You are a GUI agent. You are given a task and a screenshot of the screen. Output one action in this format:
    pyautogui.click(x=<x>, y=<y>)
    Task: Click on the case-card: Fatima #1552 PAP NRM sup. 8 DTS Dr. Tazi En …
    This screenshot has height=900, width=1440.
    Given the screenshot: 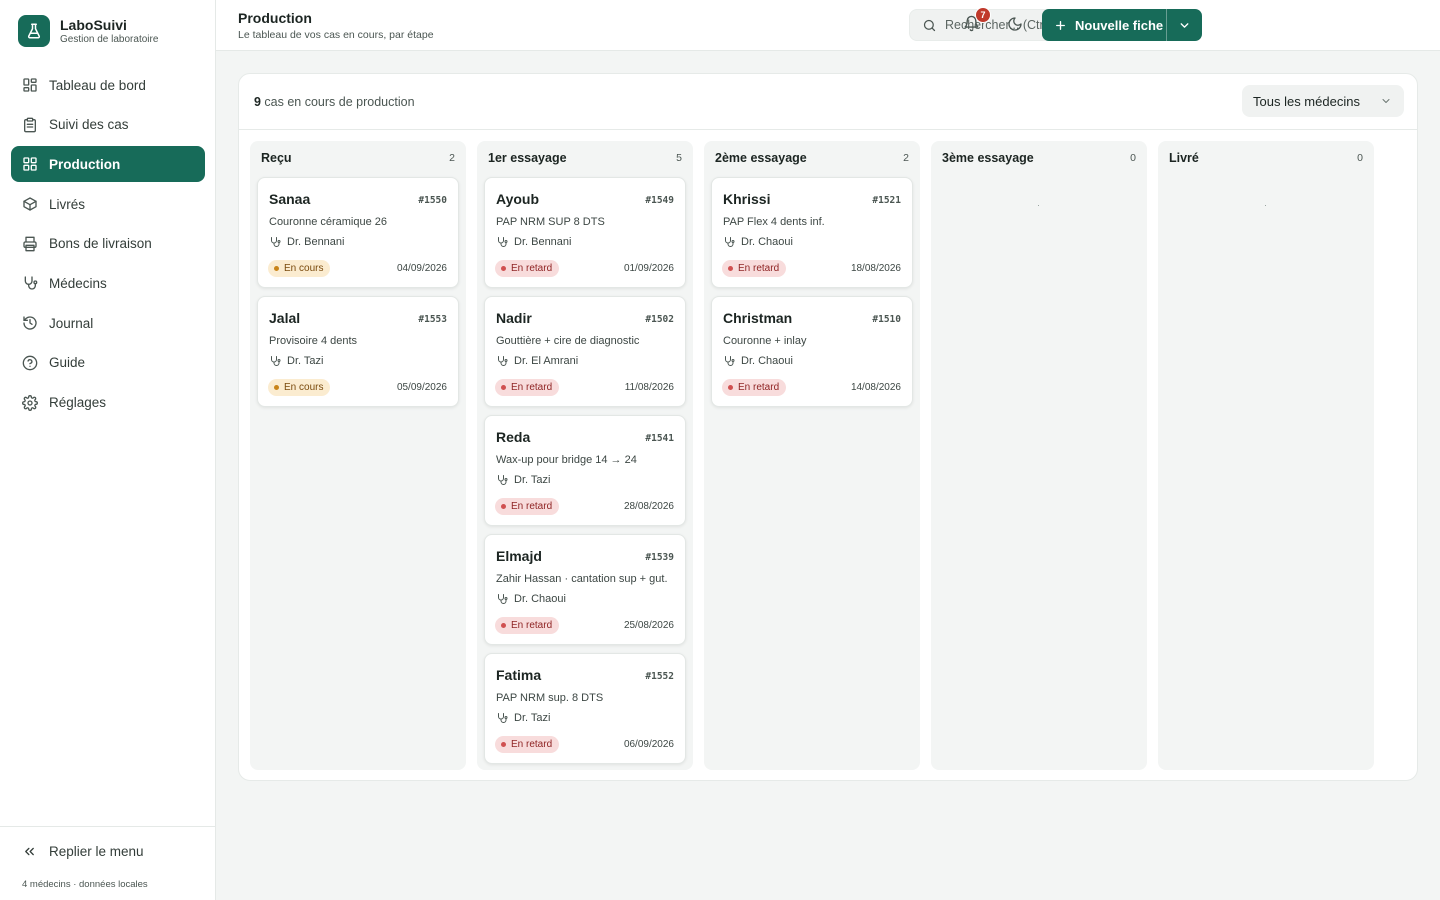 What is the action you would take?
    pyautogui.click(x=585, y=708)
    